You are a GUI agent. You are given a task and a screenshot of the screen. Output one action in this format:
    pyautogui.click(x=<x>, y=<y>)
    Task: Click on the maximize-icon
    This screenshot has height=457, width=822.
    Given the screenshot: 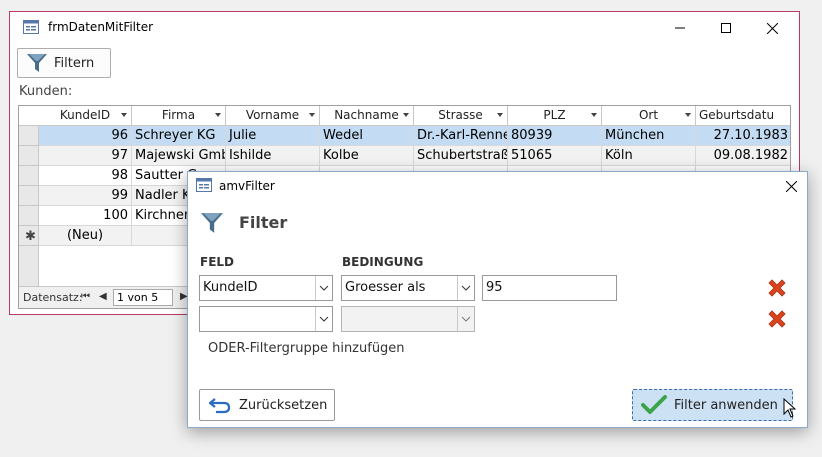 What is the action you would take?
    pyautogui.click(x=726, y=28)
    